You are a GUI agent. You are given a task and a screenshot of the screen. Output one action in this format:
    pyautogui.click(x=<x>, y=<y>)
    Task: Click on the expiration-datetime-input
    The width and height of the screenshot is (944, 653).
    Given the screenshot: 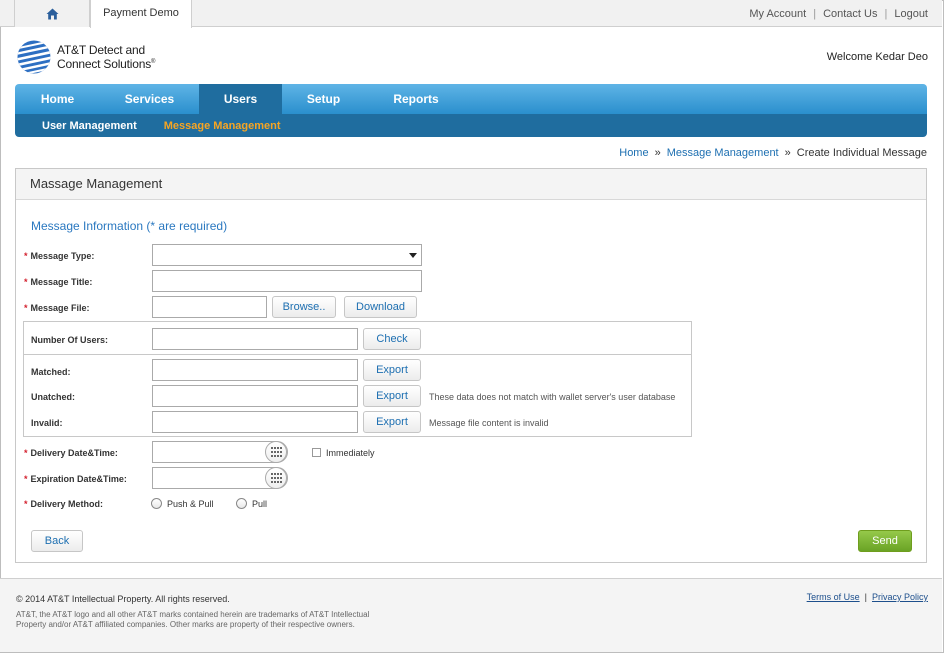 What is the action you would take?
    pyautogui.click(x=220, y=478)
    